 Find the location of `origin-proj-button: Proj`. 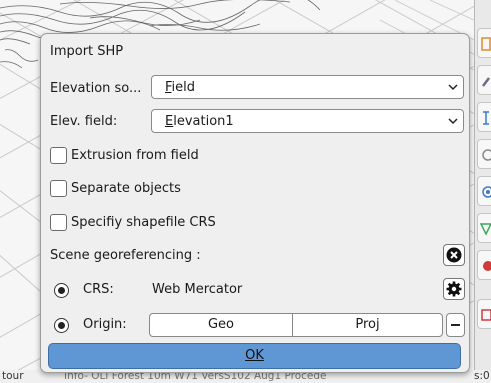

origin-proj-button: Proj is located at coordinates (367, 325).